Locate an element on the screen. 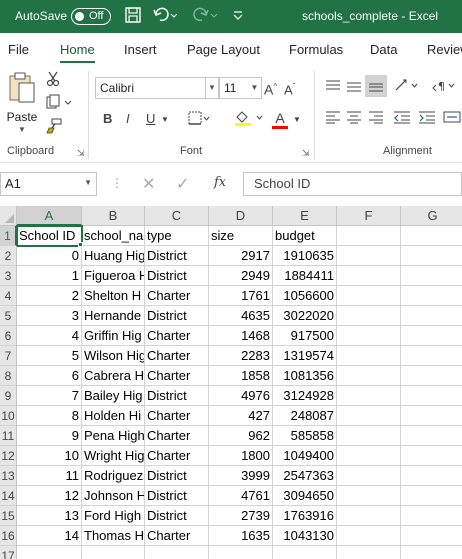 This screenshot has width=462, height=559. cell: 14 is located at coordinates (49, 536).